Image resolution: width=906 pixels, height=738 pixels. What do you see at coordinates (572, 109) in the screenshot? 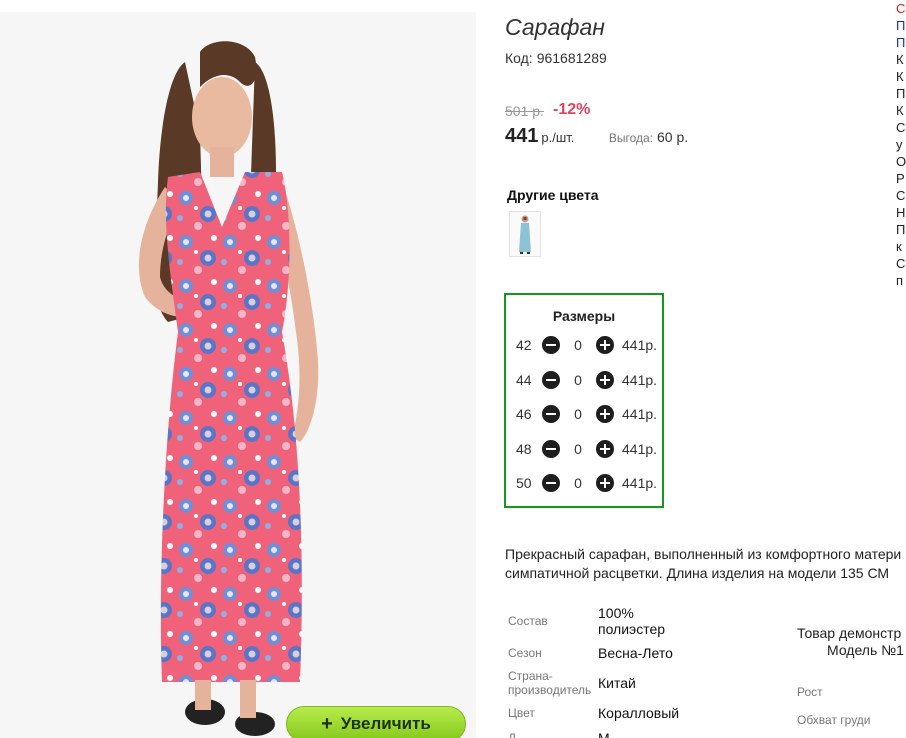
I see `discount-badge: -12%` at bounding box center [572, 109].